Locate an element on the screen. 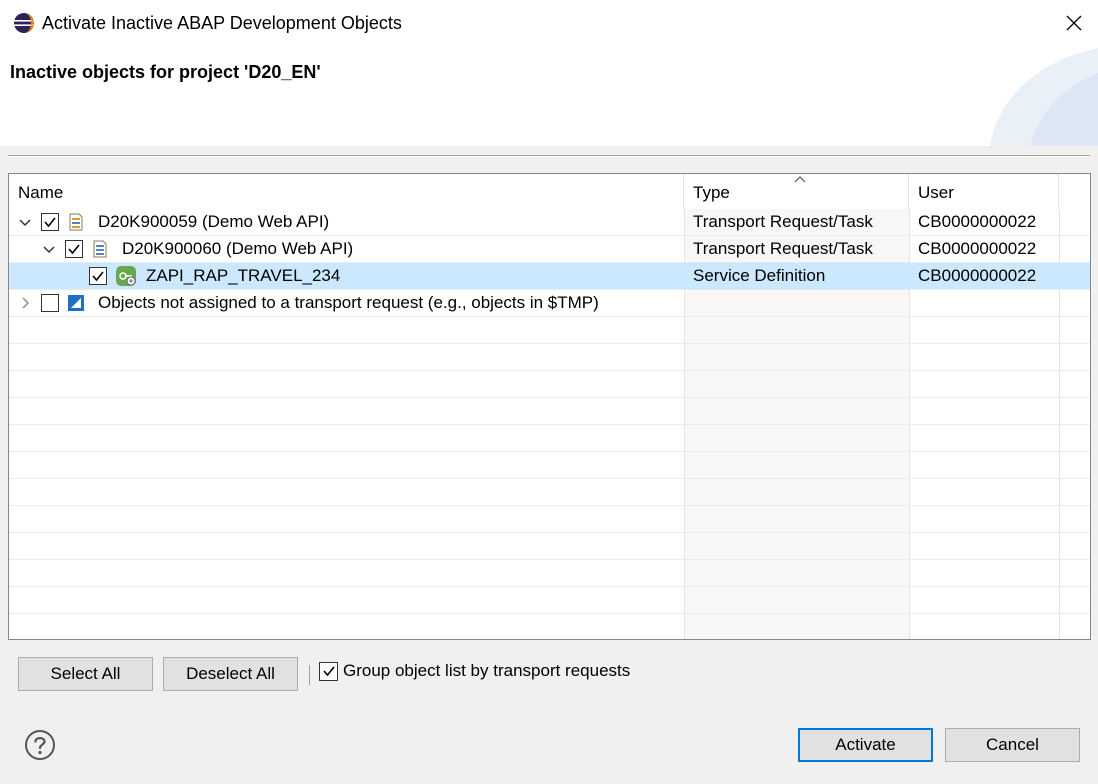  dialog-header: Inactive objects for project 'D20_EN' is located at coordinates (549, 97).